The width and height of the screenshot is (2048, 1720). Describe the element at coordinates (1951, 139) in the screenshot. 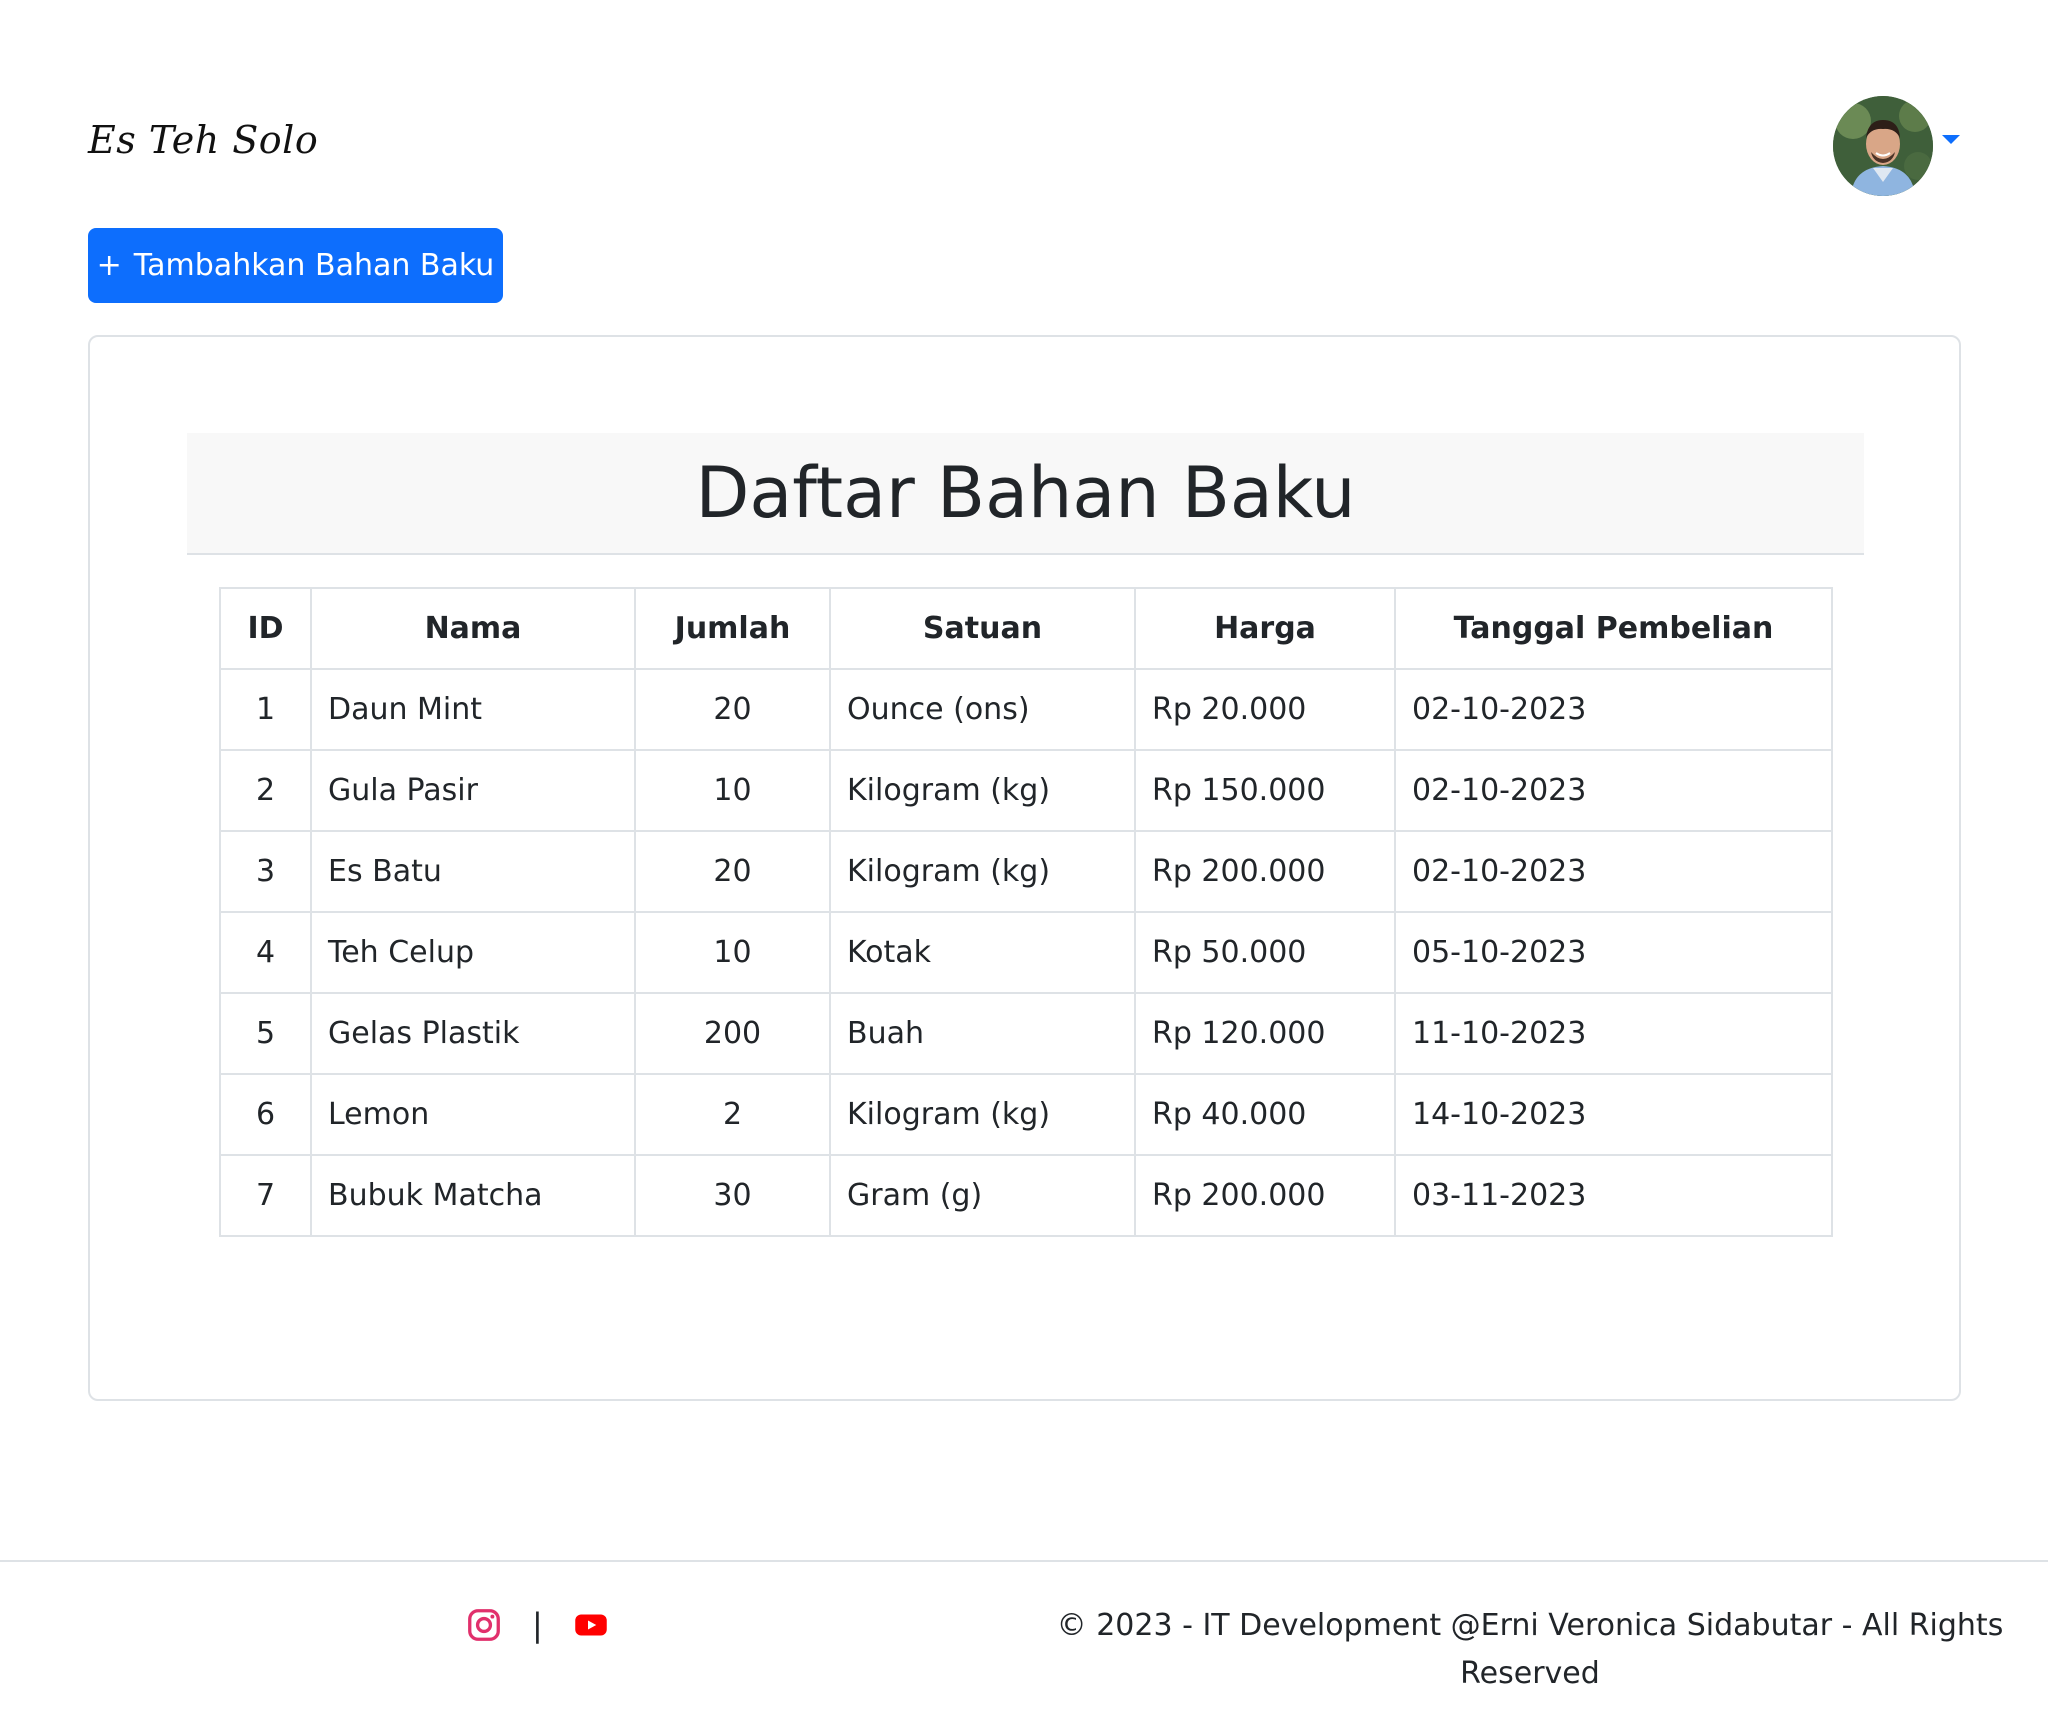

I see `caret-down-icon` at that location.